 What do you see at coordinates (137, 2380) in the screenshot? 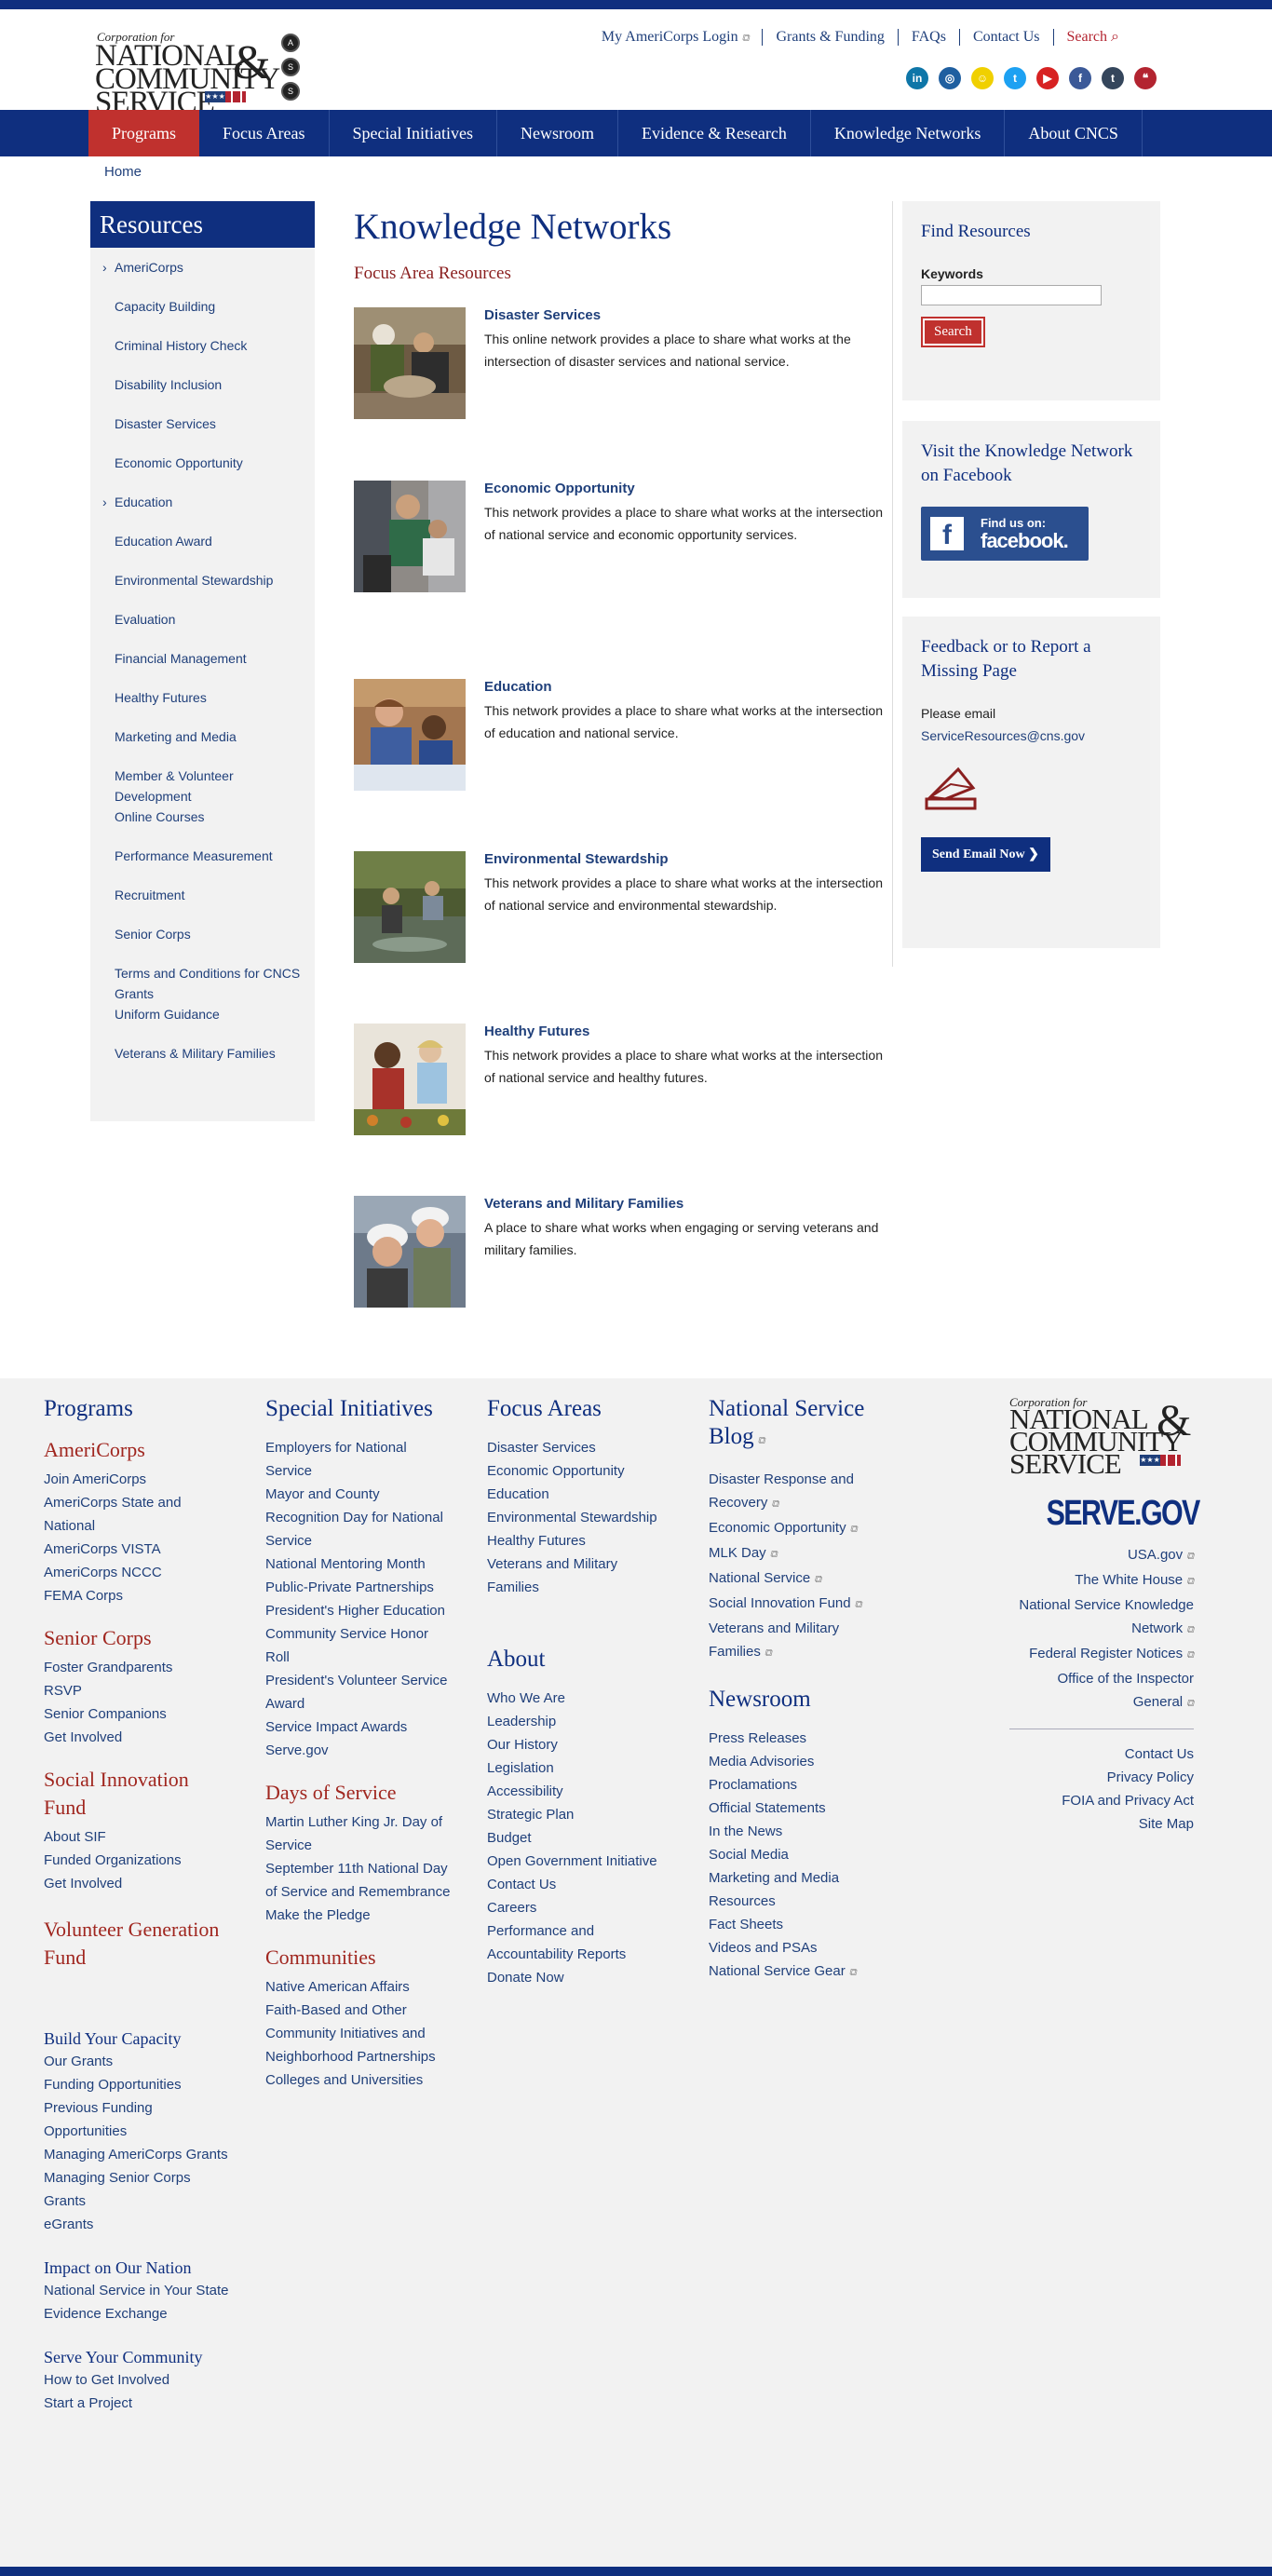
I see `footer-link-how-to-get-involved: How to Get Involved` at bounding box center [137, 2380].